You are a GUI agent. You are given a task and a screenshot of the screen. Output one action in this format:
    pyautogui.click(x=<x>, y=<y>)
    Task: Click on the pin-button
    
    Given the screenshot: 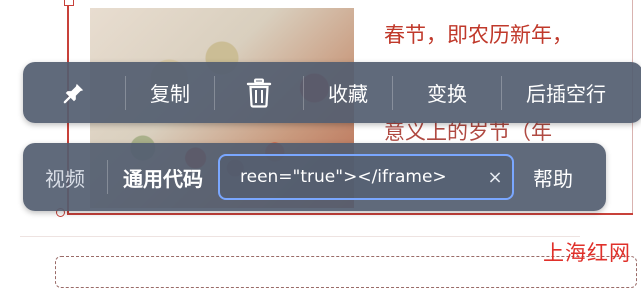 What is the action you would take?
    pyautogui.click(x=74, y=92)
    